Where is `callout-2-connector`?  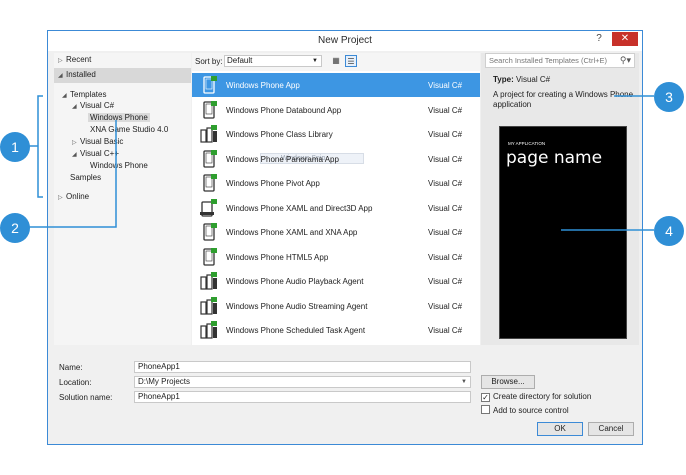 callout-2-connector is located at coordinates (73, 174).